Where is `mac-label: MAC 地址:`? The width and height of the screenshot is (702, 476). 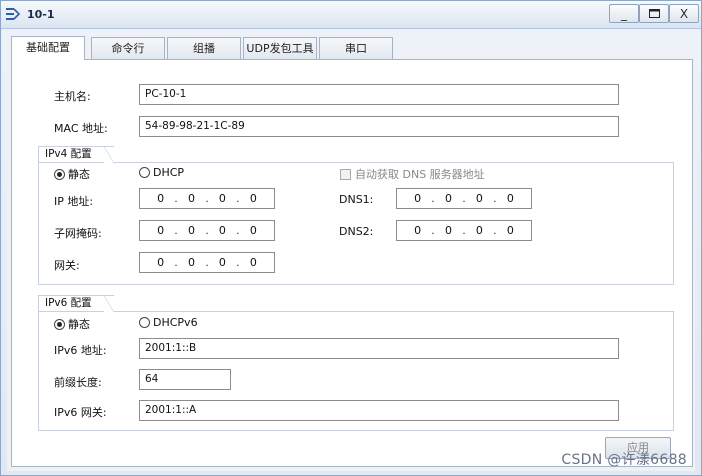
mac-label: MAC 地址: is located at coordinates (81, 128).